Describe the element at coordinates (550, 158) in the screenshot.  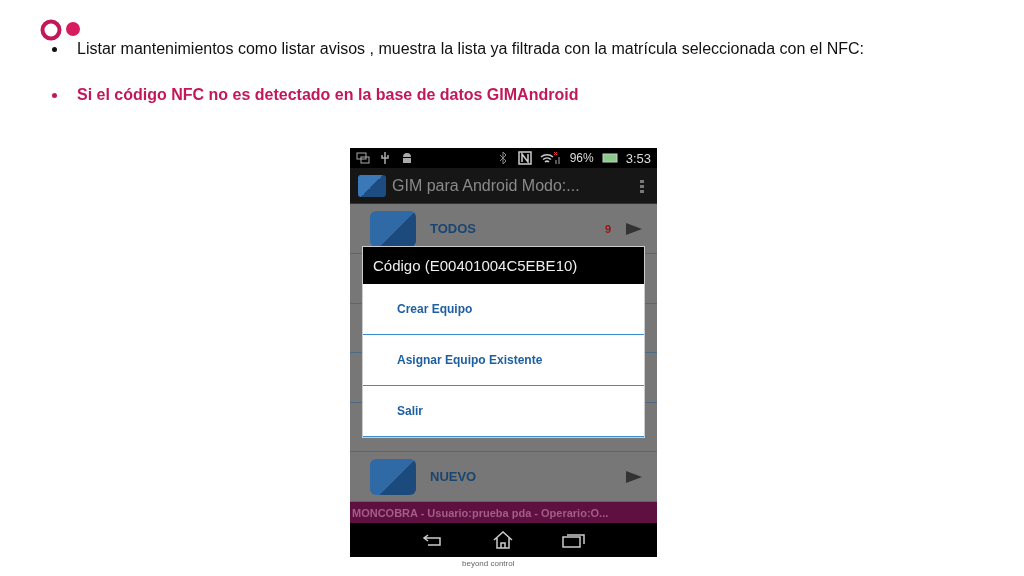
I see `wifi-signal-icon` at that location.